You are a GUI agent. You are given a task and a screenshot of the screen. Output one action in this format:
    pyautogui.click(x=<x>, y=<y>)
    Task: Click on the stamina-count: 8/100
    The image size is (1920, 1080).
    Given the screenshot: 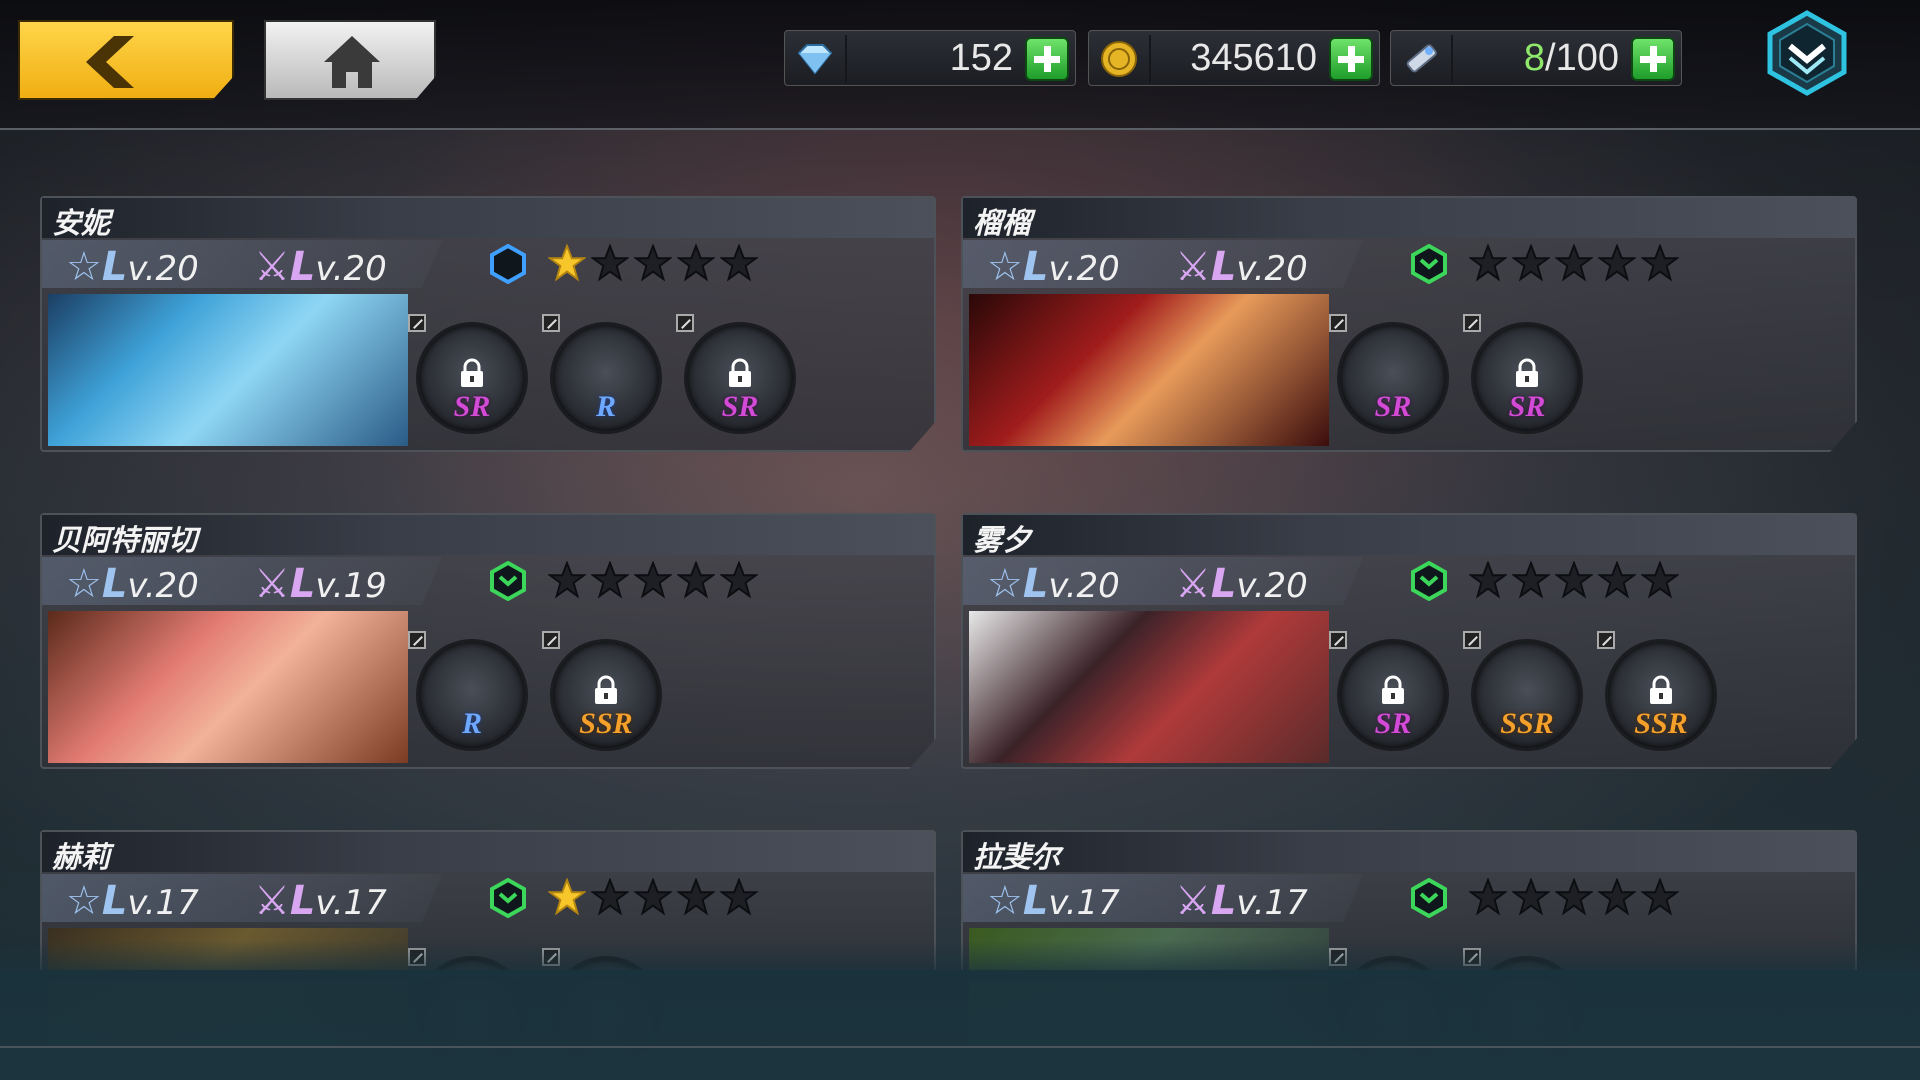 What is the action you would take?
    pyautogui.click(x=1571, y=58)
    